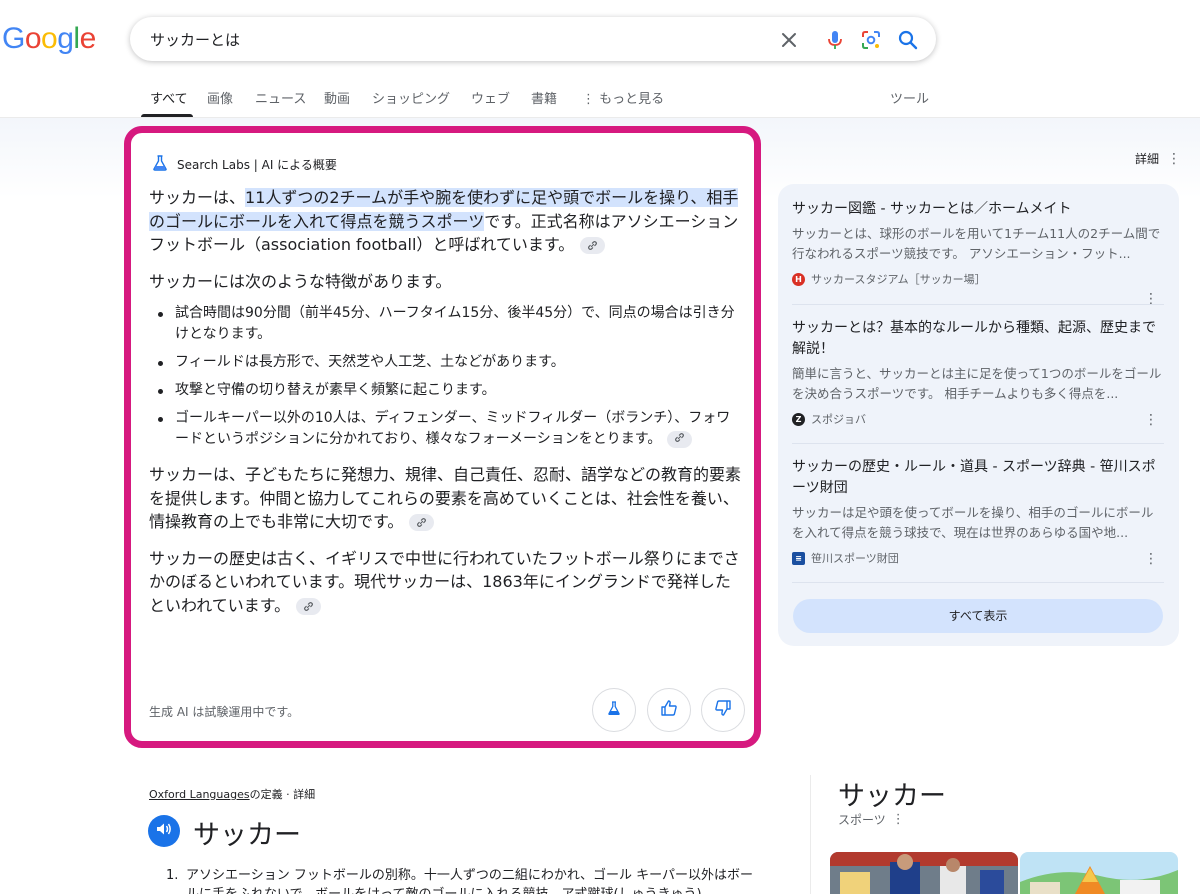 This screenshot has height=894, width=1200. I want to click on speaker-icon, so click(164, 831).